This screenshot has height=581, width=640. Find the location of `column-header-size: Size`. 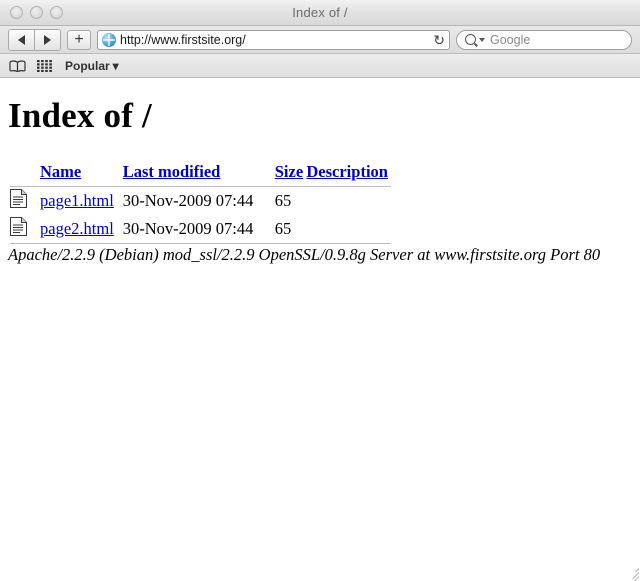

column-header-size: Size is located at coordinates (291, 174).